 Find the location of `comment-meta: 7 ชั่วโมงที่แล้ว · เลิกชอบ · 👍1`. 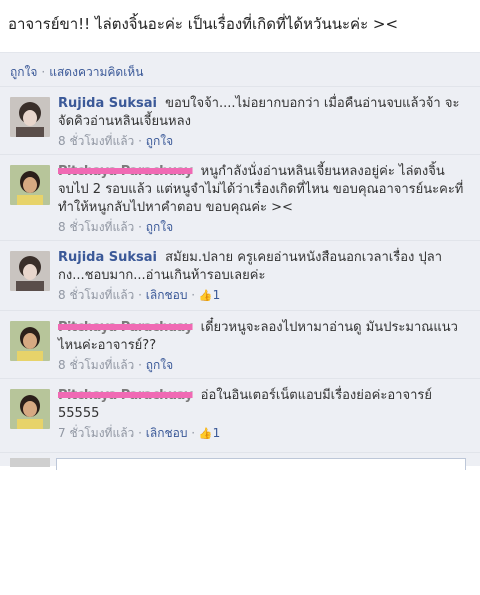

comment-meta: 7 ชั่วโมงที่แล้ว · เลิกชอบ · 👍1 is located at coordinates (265, 433).